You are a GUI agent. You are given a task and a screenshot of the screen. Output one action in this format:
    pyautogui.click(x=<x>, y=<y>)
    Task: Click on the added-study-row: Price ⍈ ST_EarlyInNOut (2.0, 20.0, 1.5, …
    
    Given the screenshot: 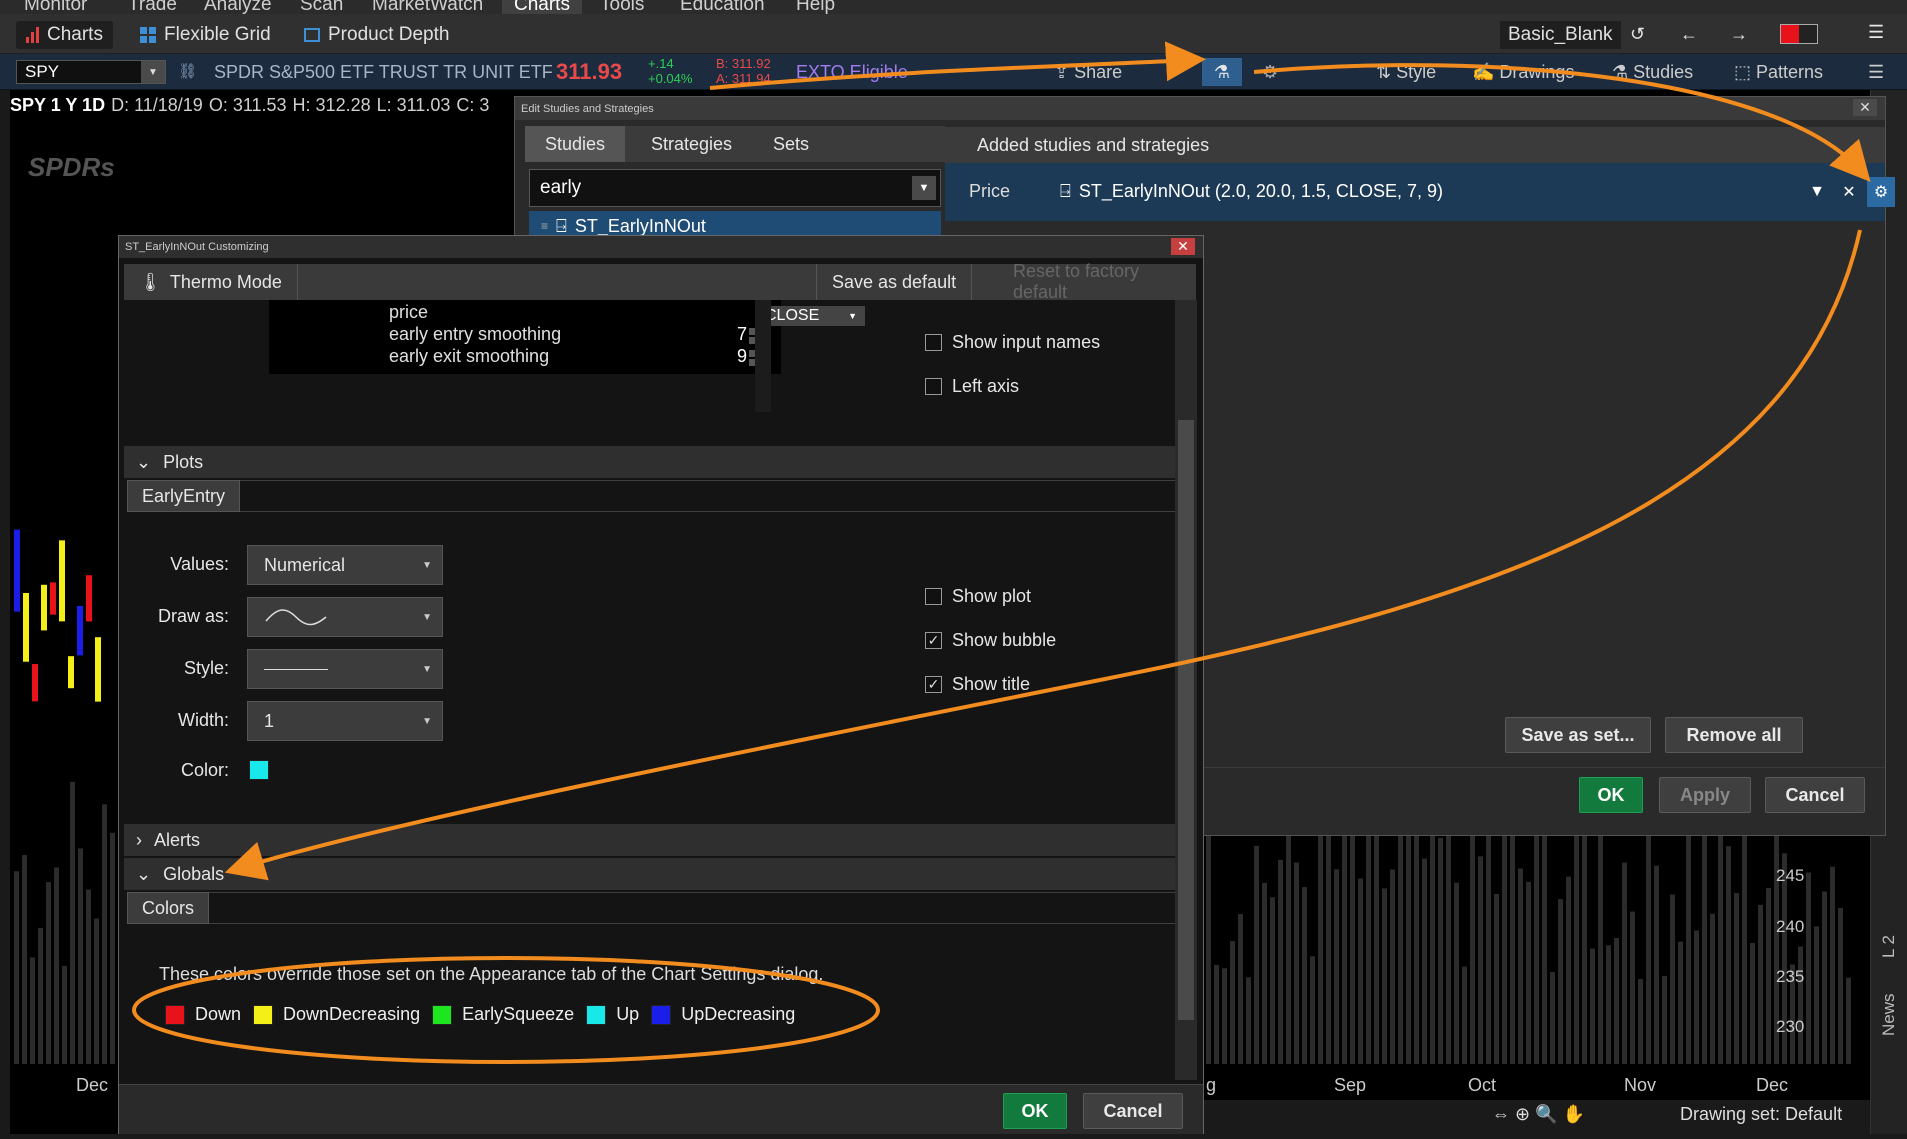 What is the action you would take?
    pyautogui.click(x=1420, y=192)
    